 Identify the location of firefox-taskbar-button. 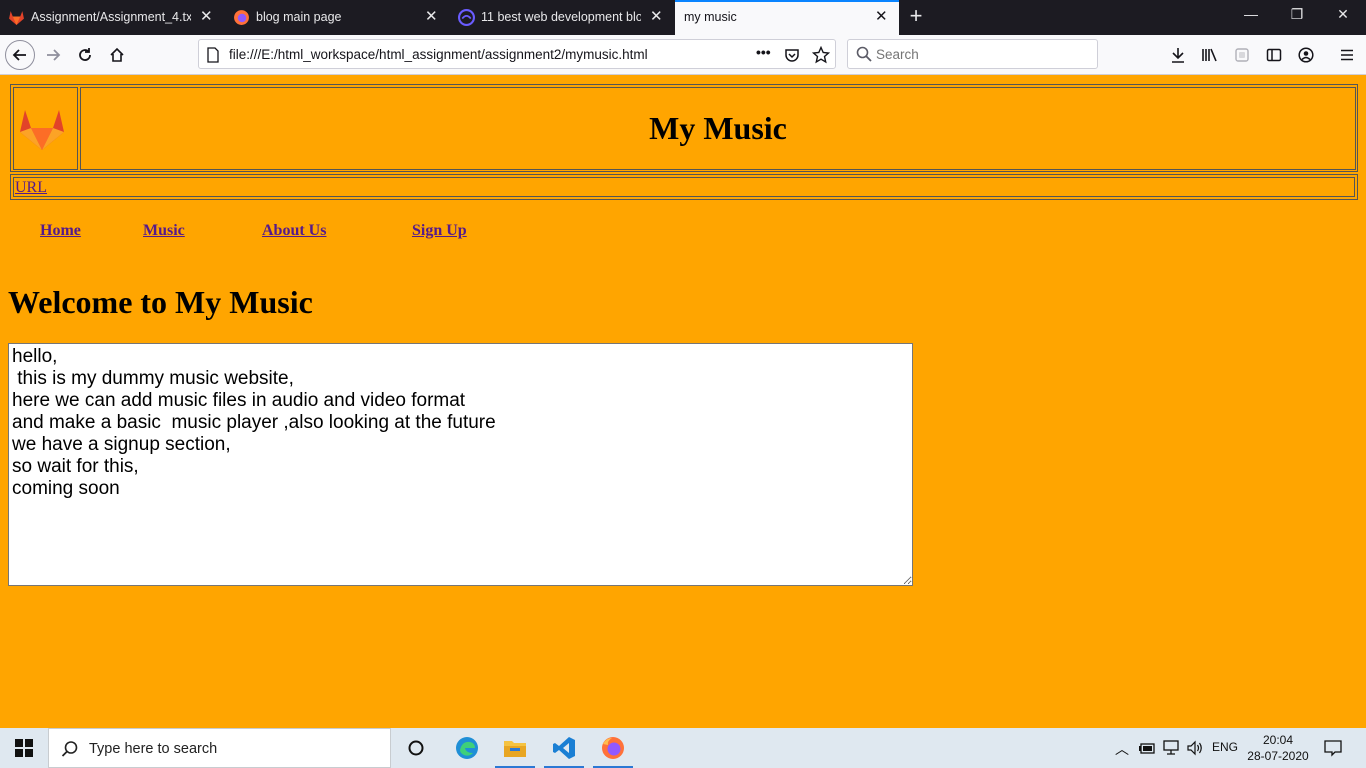
(613, 748).